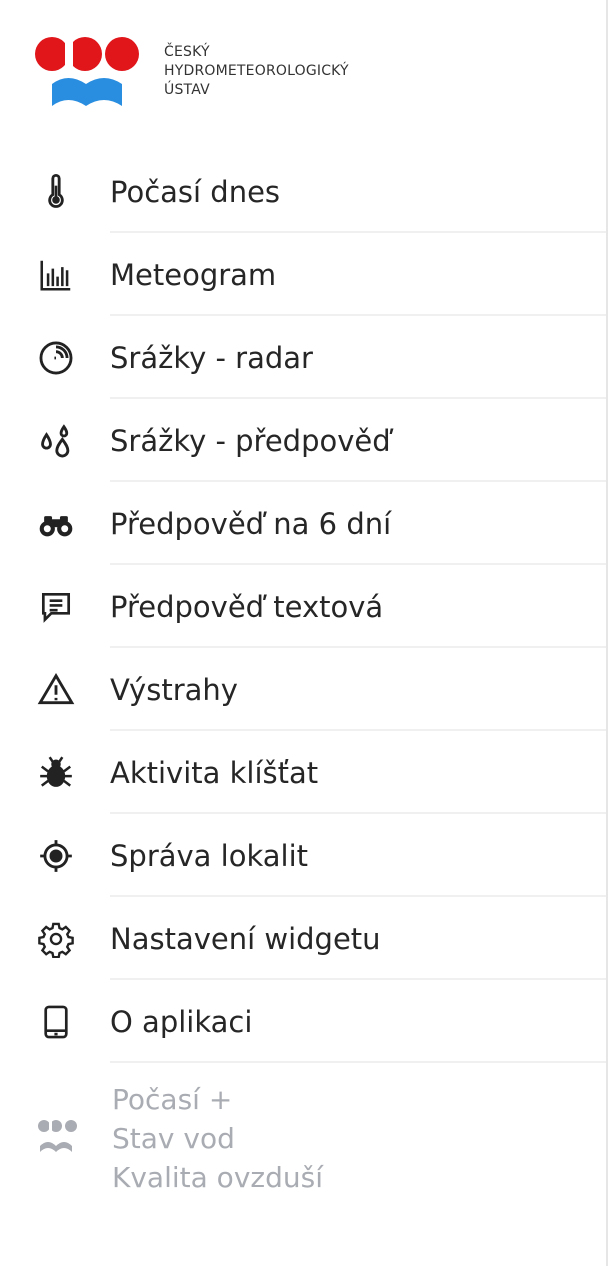 The width and height of the screenshot is (608, 1266). I want to click on message-icon, so click(56, 607).